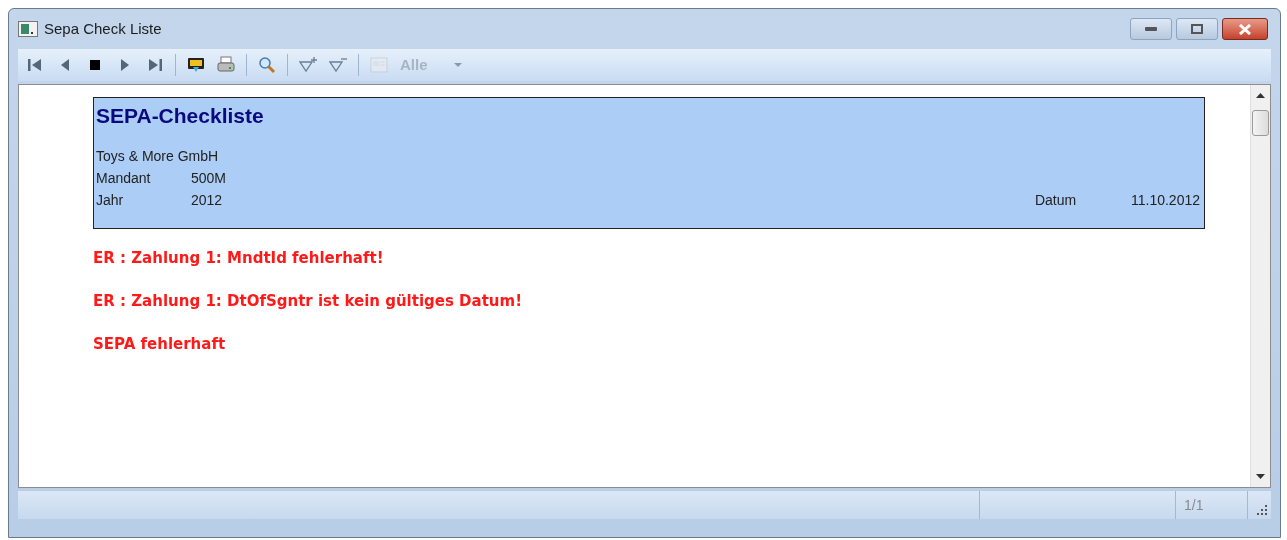  What do you see at coordinates (180, 116) in the screenshot?
I see `report-title: SEPA-Checkliste` at bounding box center [180, 116].